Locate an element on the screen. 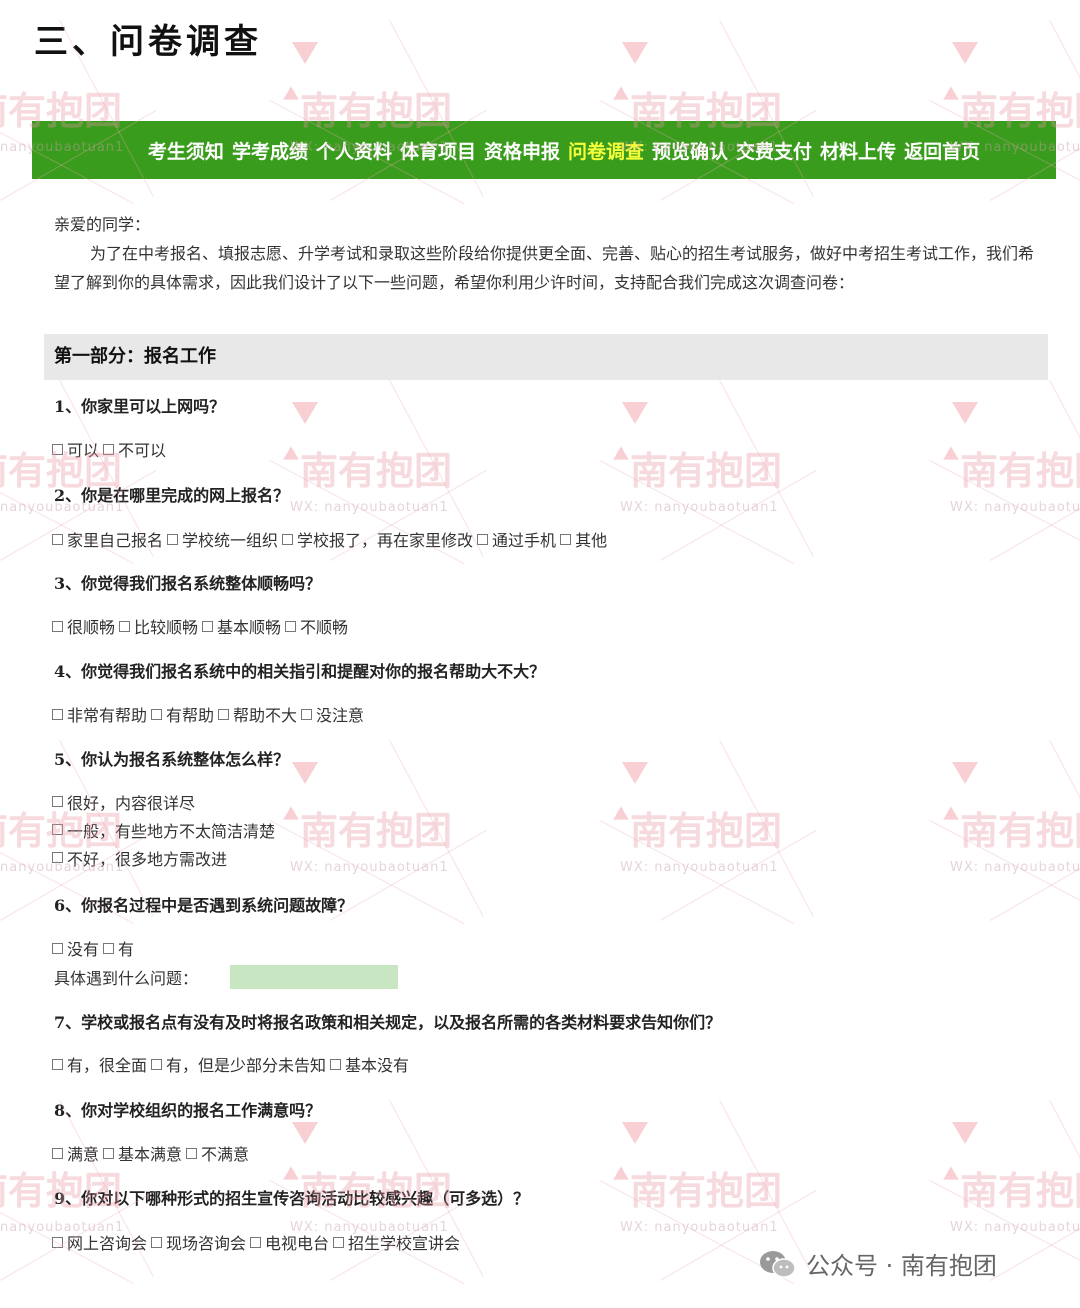 The image size is (1080, 1308). nav-item-personal-info: 个人资料 is located at coordinates (354, 150).